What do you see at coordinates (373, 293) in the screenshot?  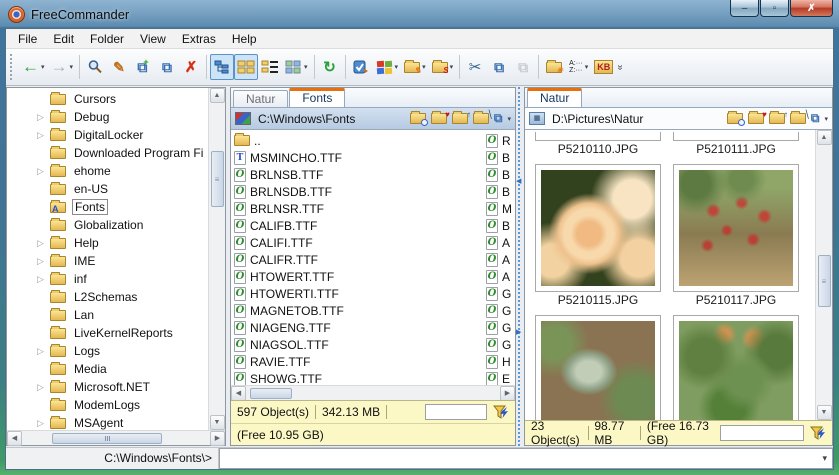 I see `file-row: O HTOWERTI.TTF` at bounding box center [373, 293].